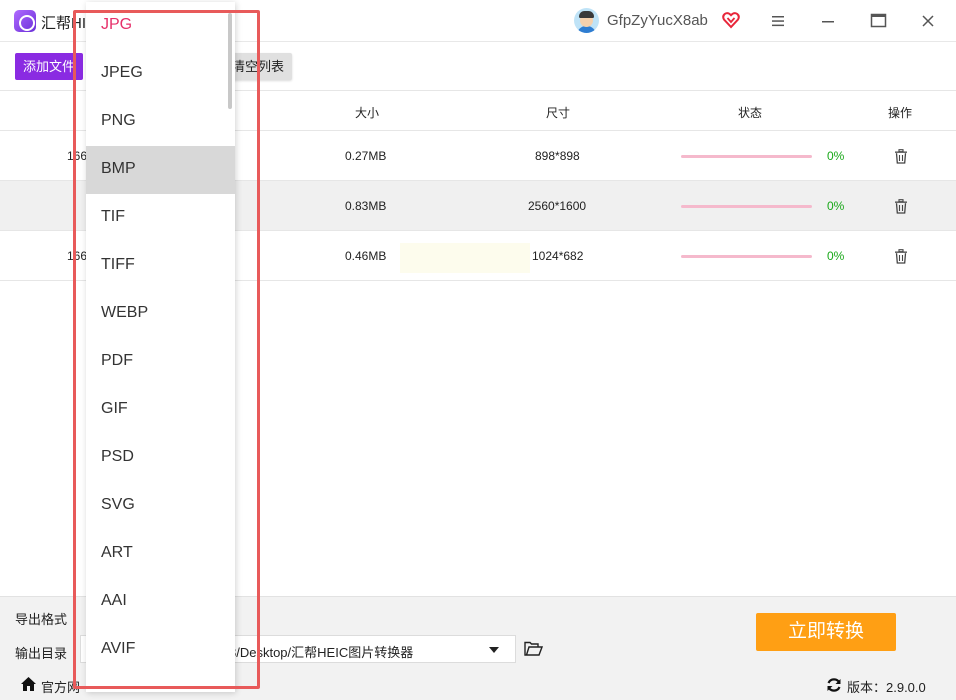 Image resolution: width=956 pixels, height=700 pixels. I want to click on header-dimensions: 尺寸, so click(558, 113).